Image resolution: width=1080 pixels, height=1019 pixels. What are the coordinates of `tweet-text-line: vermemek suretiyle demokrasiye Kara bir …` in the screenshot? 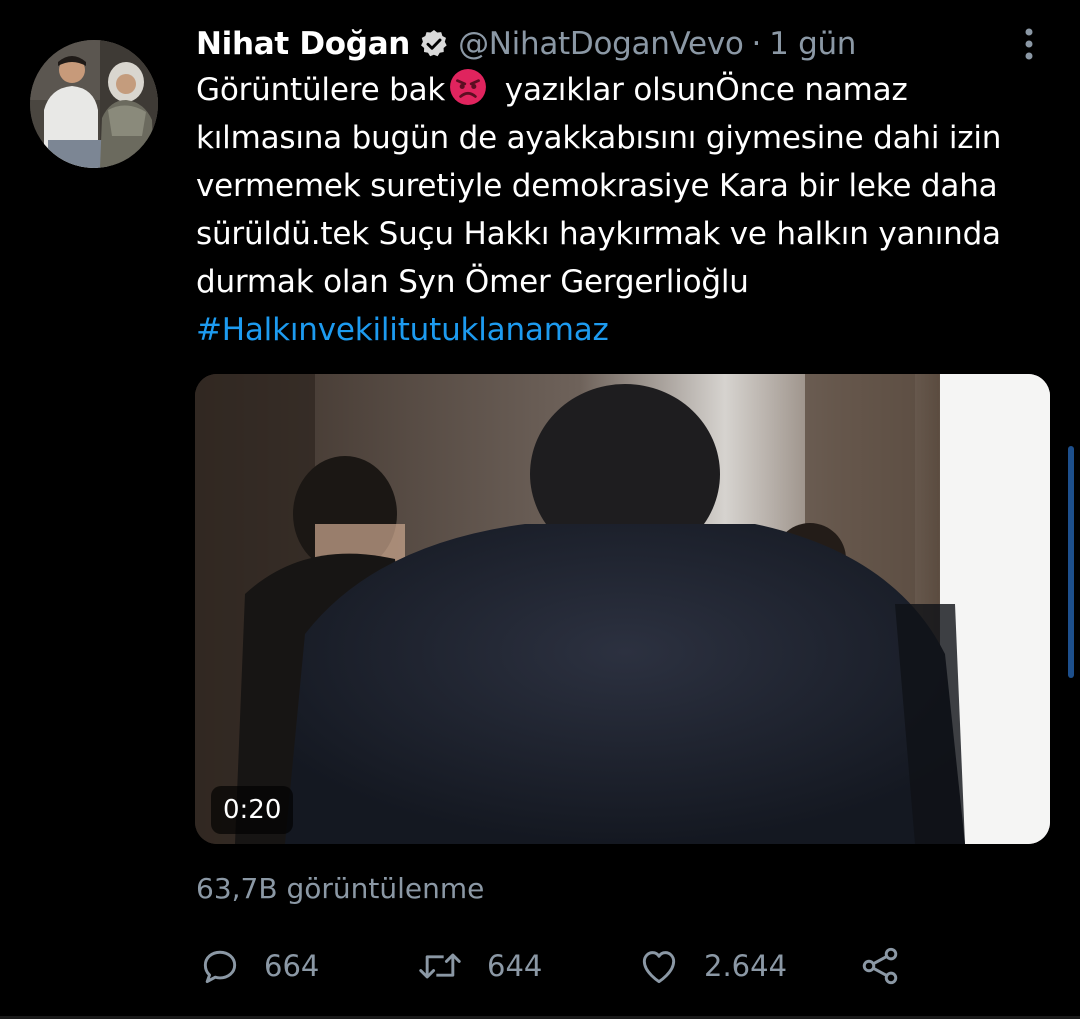 It's located at (597, 186).